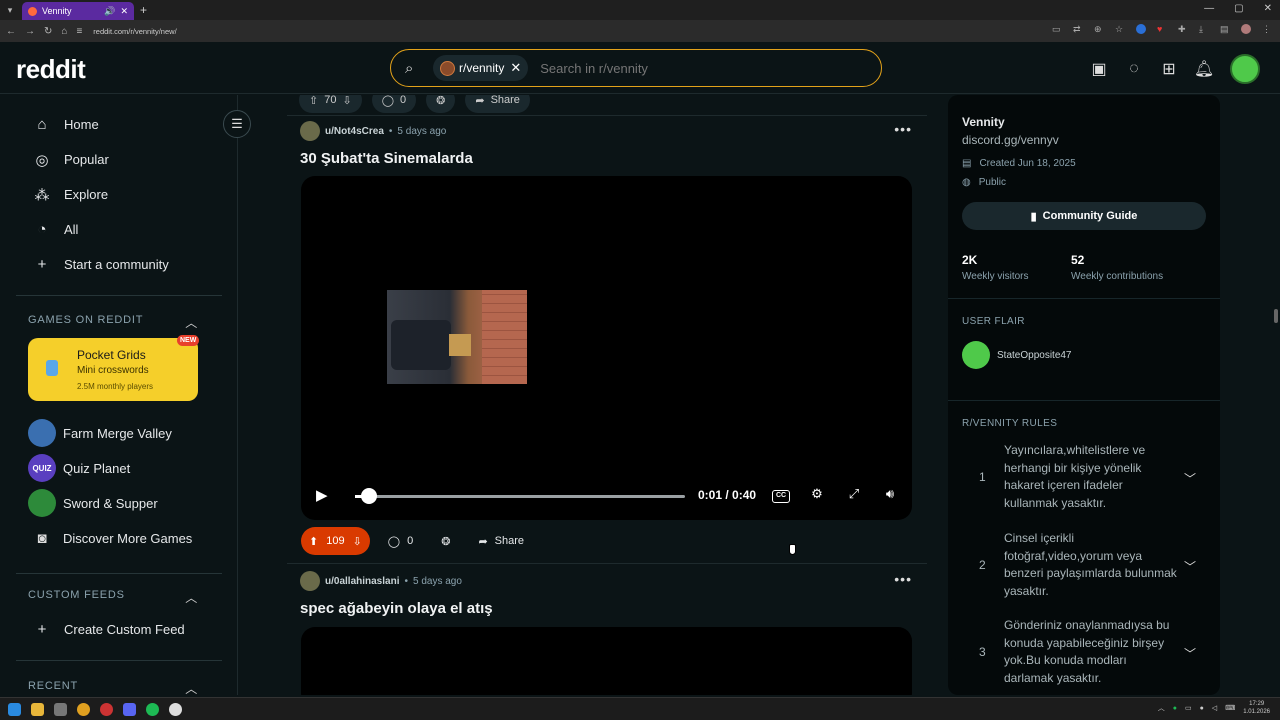 The image size is (1280, 720). I want to click on speaker-icon: 🔊, so click(109, 11).